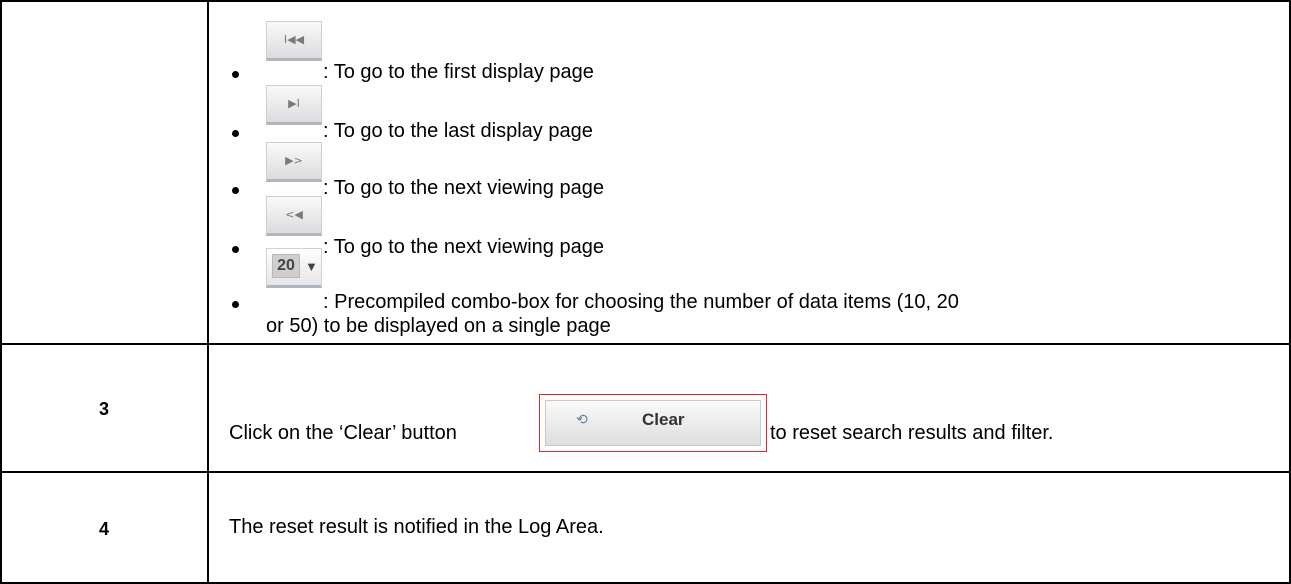 Image resolution: width=1291 pixels, height=584 pixels. What do you see at coordinates (438, 326) in the screenshot?
I see `list-item-text-continued: or 50) to be displayed on a single page` at bounding box center [438, 326].